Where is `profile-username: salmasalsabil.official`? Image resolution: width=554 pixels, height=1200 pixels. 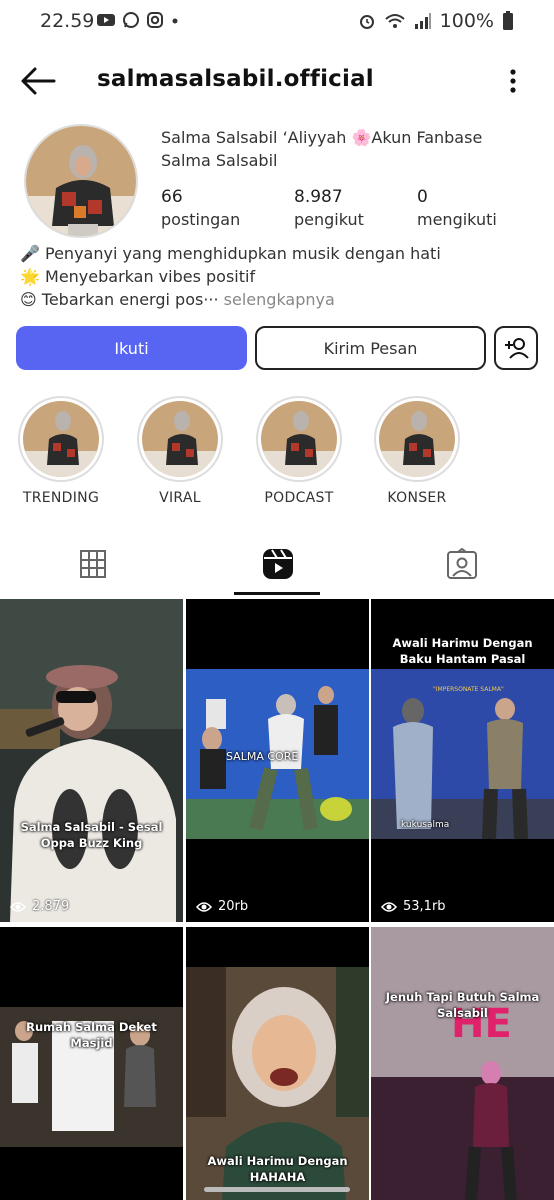 profile-username: salmasalsabil.official is located at coordinates (235, 79).